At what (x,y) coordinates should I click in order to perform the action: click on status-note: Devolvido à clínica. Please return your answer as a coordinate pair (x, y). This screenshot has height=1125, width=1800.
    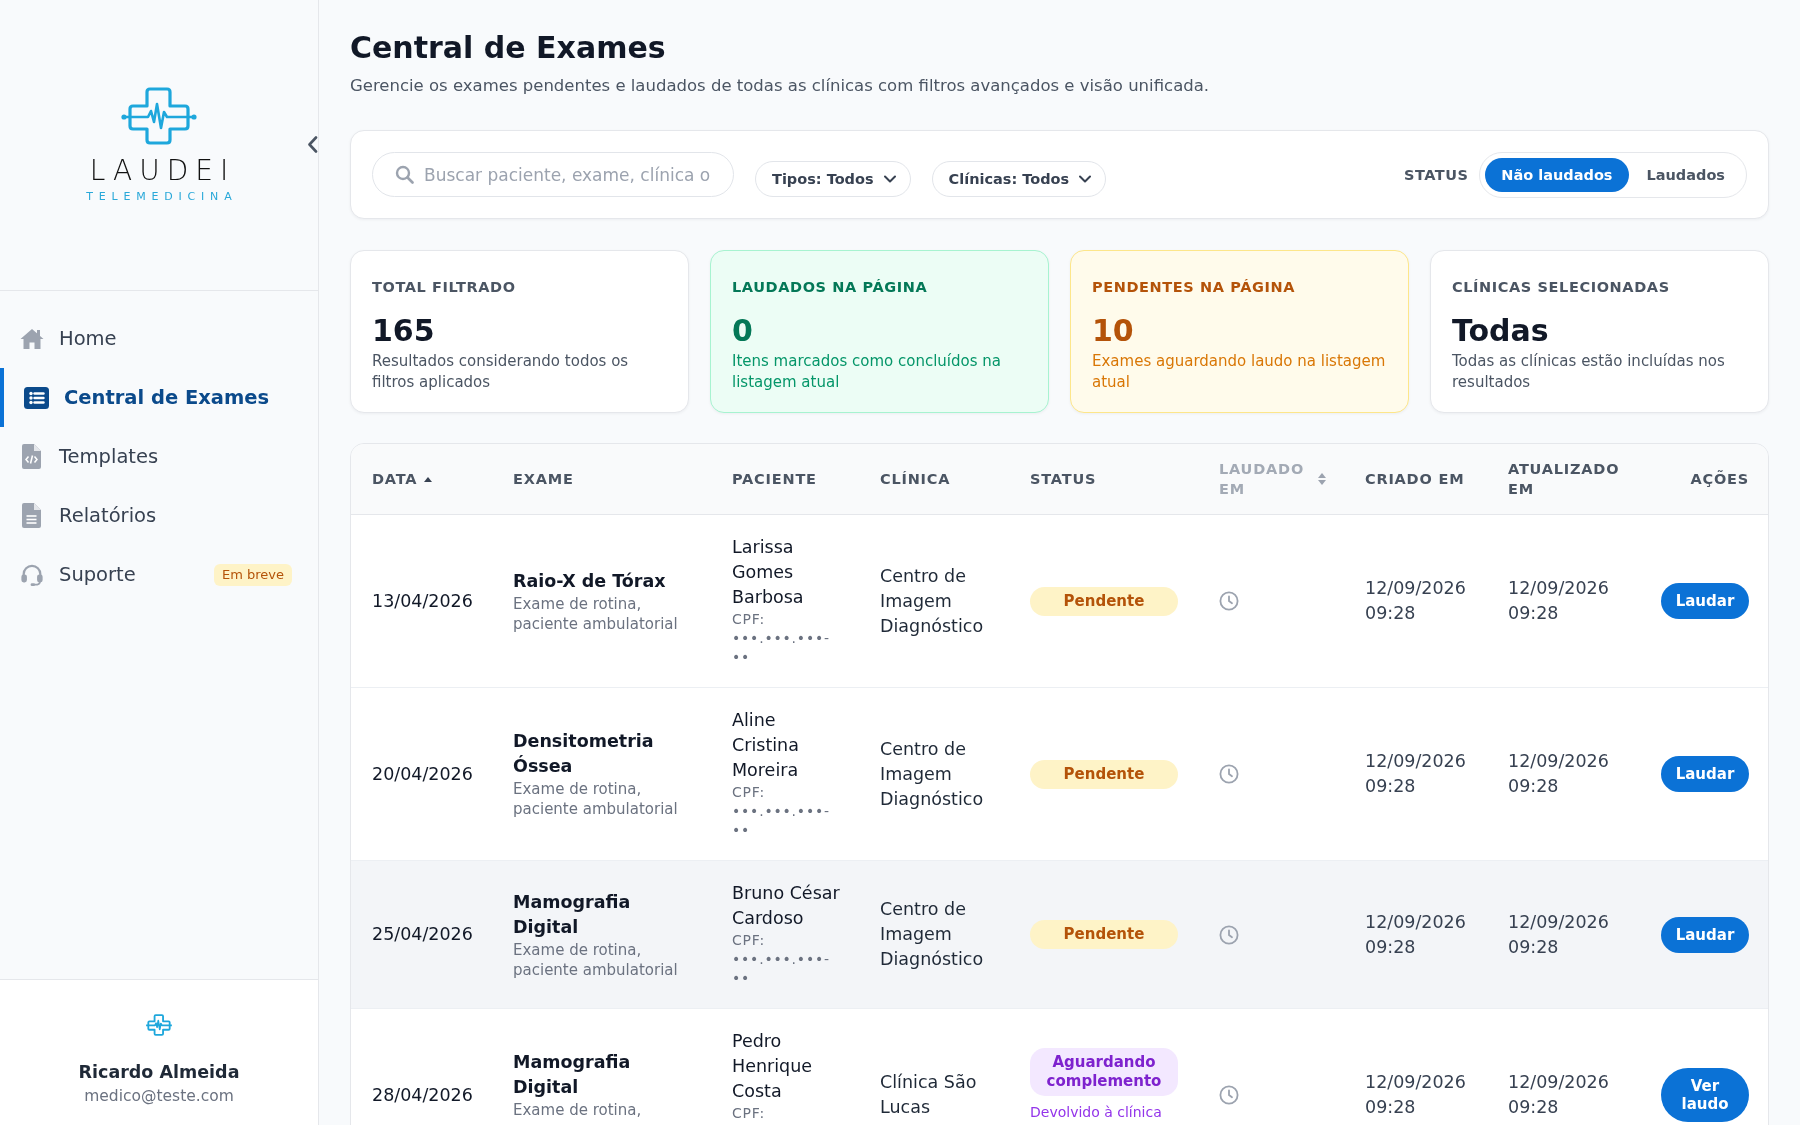
    Looking at the image, I should click on (1096, 1112).